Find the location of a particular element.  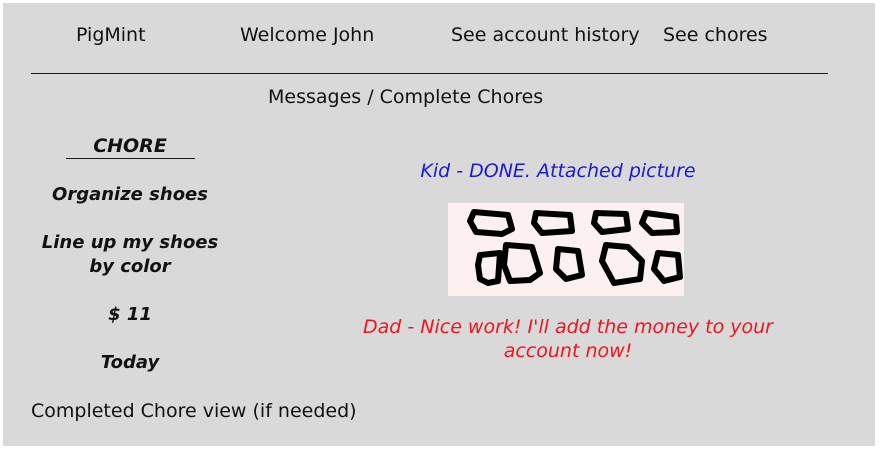

brand-logo: PigMint is located at coordinates (111, 35).